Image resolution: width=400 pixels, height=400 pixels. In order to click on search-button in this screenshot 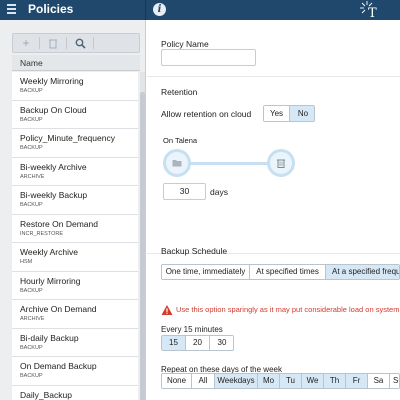, I will do `click(80, 43)`.